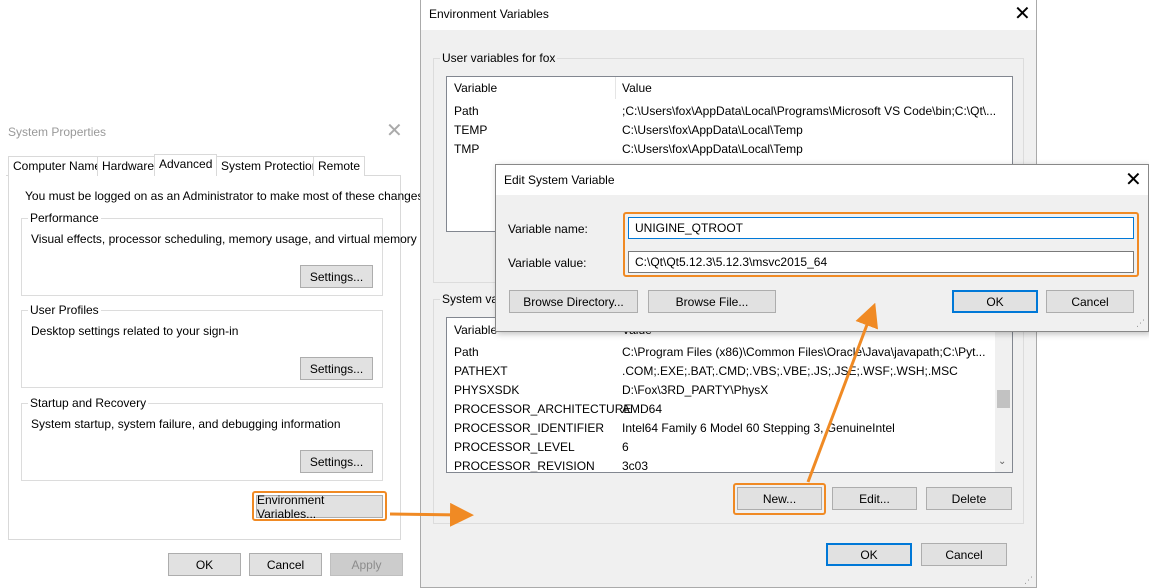  I want to click on arrow-to-env-window, so click(431, 514).